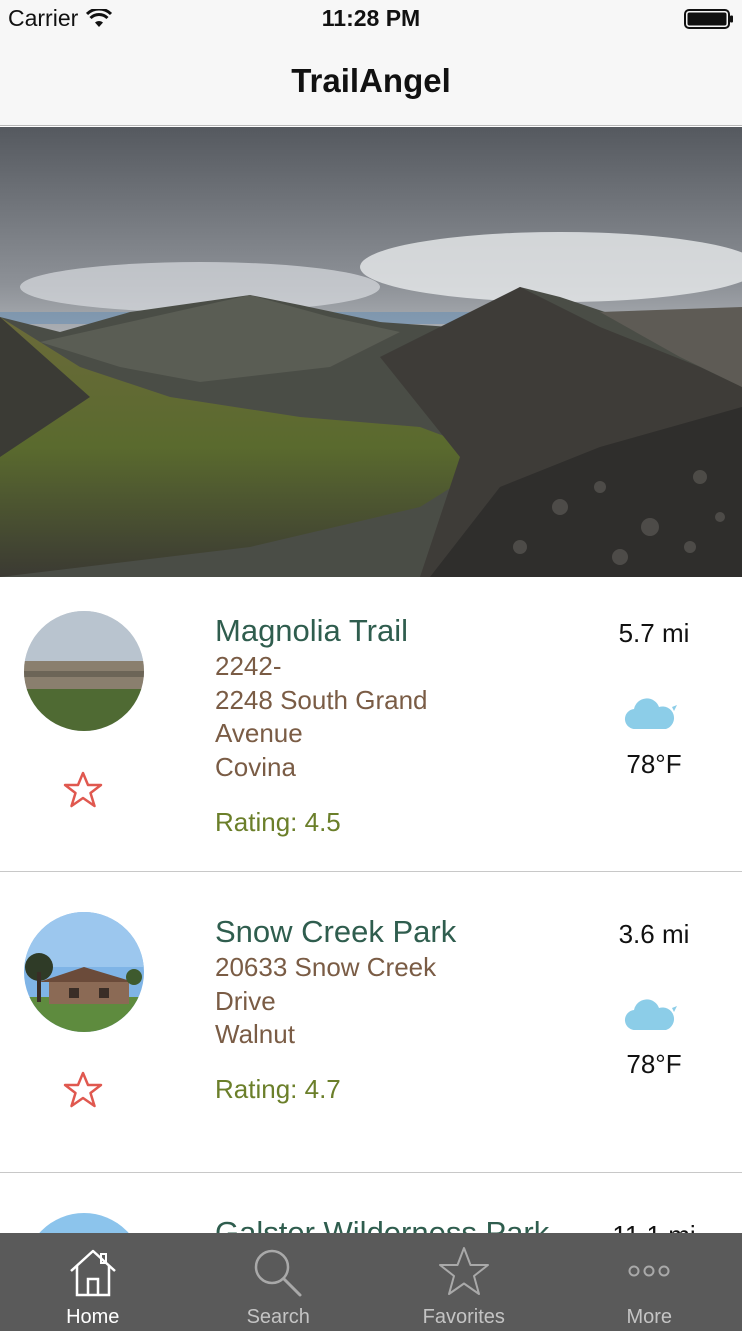 The width and height of the screenshot is (742, 1331). Describe the element at coordinates (278, 1273) in the screenshot. I see `search-icon` at that location.